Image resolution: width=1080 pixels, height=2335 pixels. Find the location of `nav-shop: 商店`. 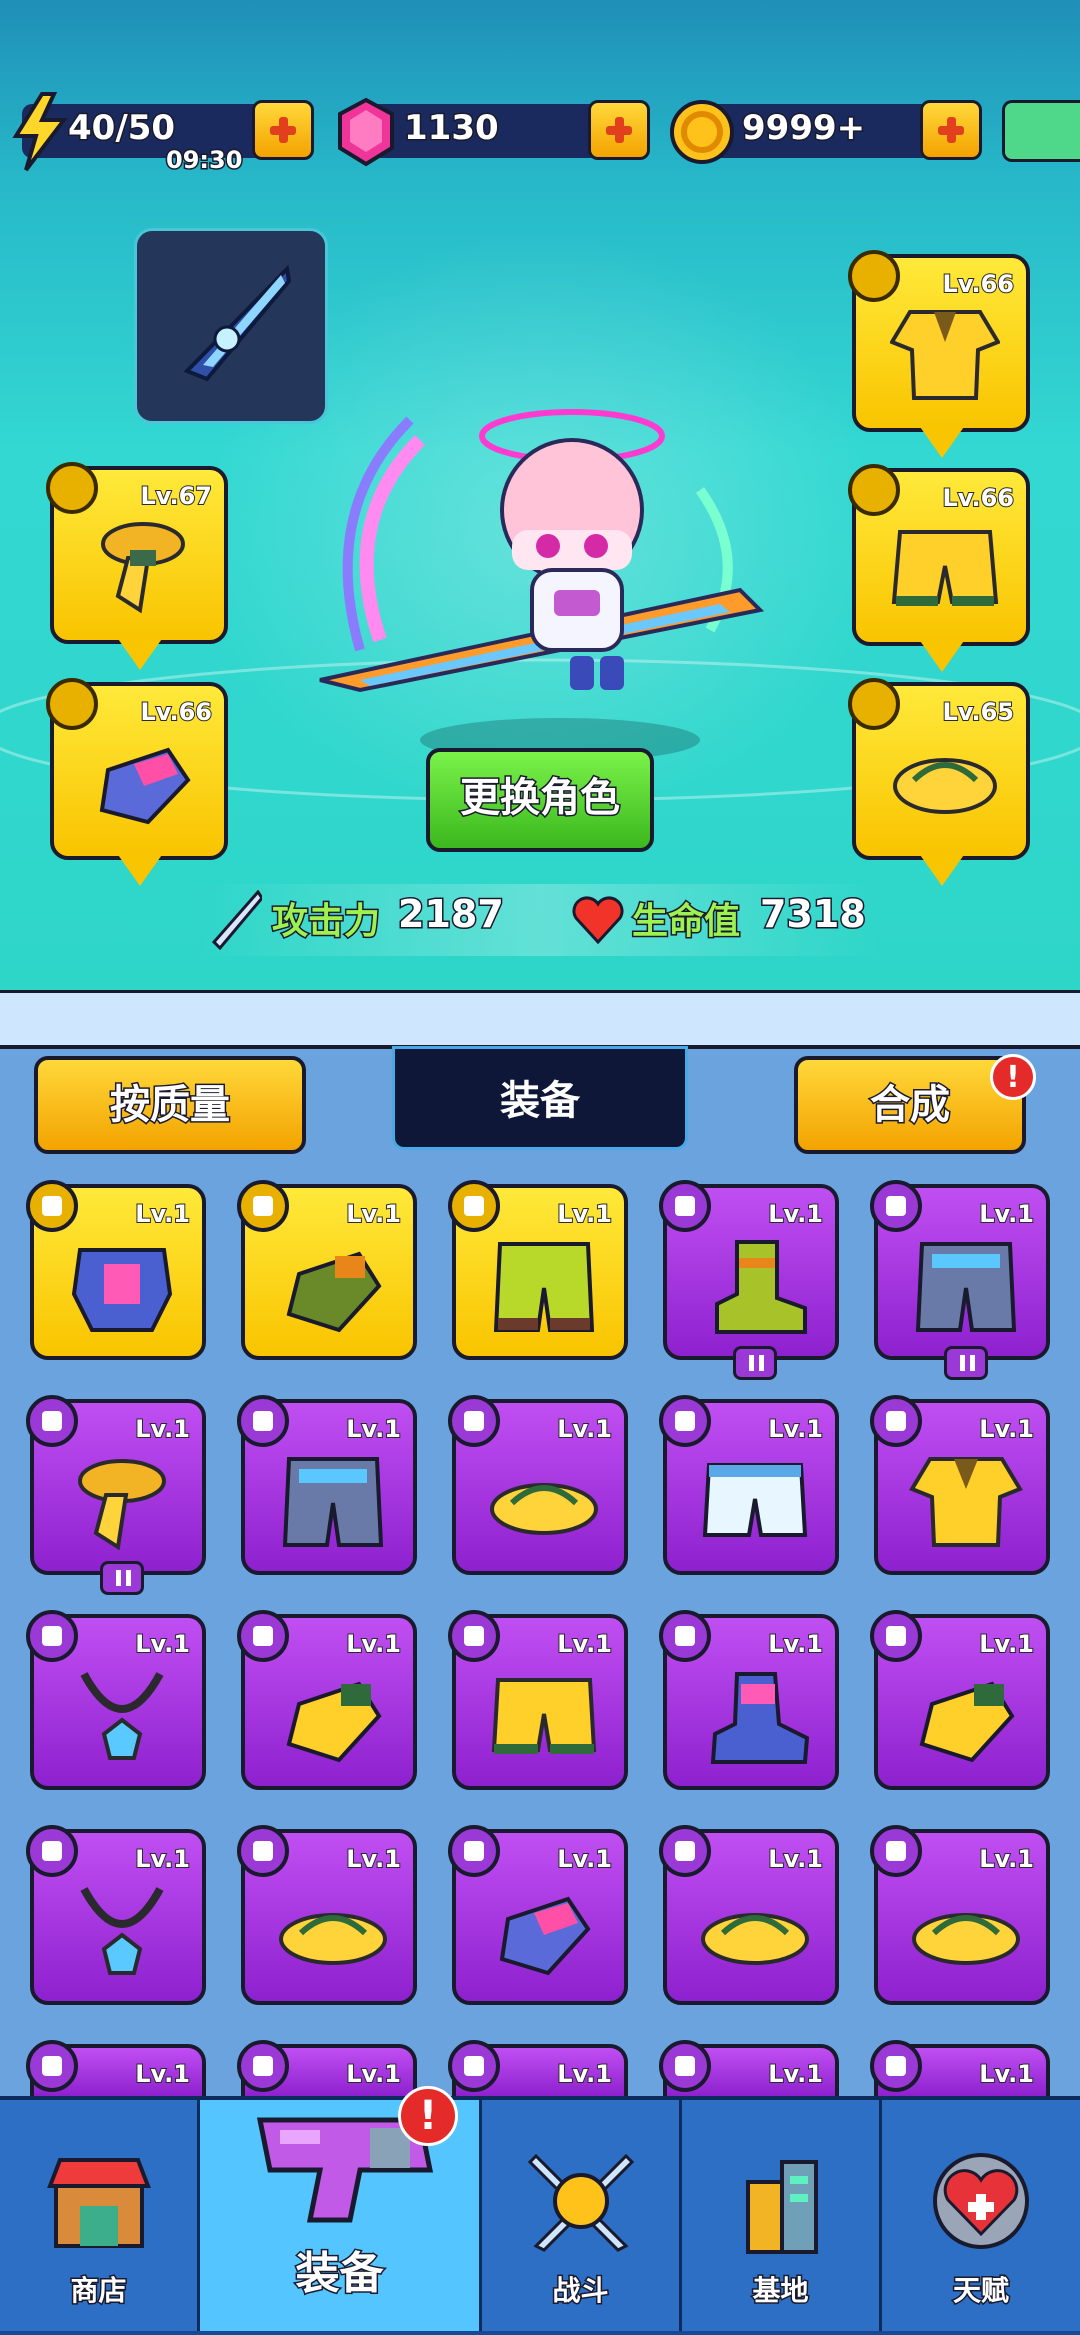

nav-shop: 商店 is located at coordinates (100, 2215).